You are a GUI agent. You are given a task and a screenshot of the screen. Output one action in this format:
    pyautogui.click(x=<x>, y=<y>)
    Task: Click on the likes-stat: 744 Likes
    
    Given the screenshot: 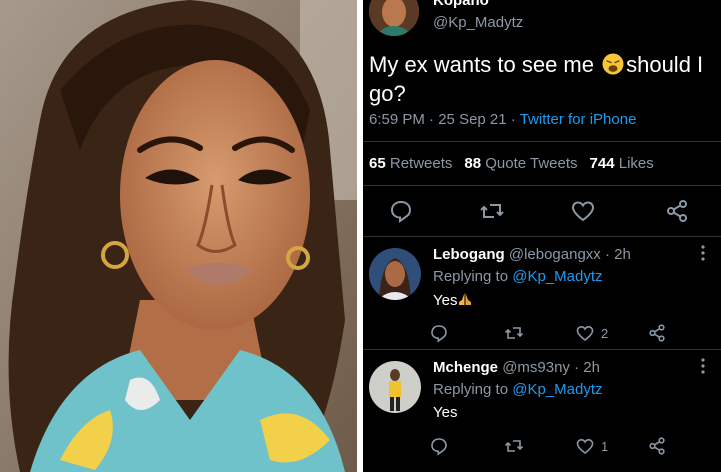 What is the action you would take?
    pyautogui.click(x=622, y=163)
    